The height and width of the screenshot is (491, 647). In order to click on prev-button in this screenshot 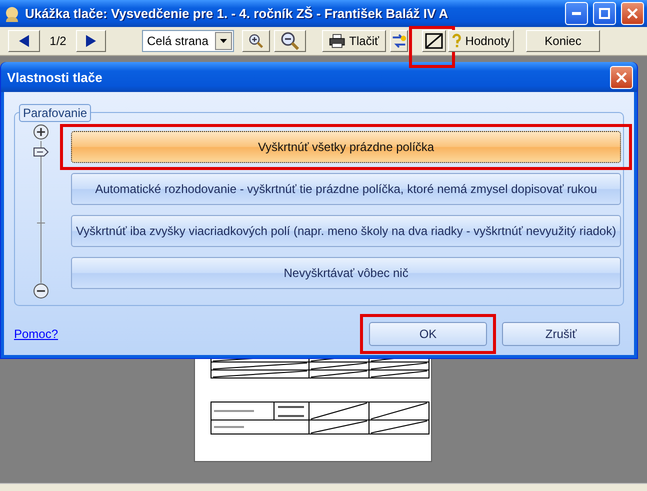, I will do `click(24, 41)`.